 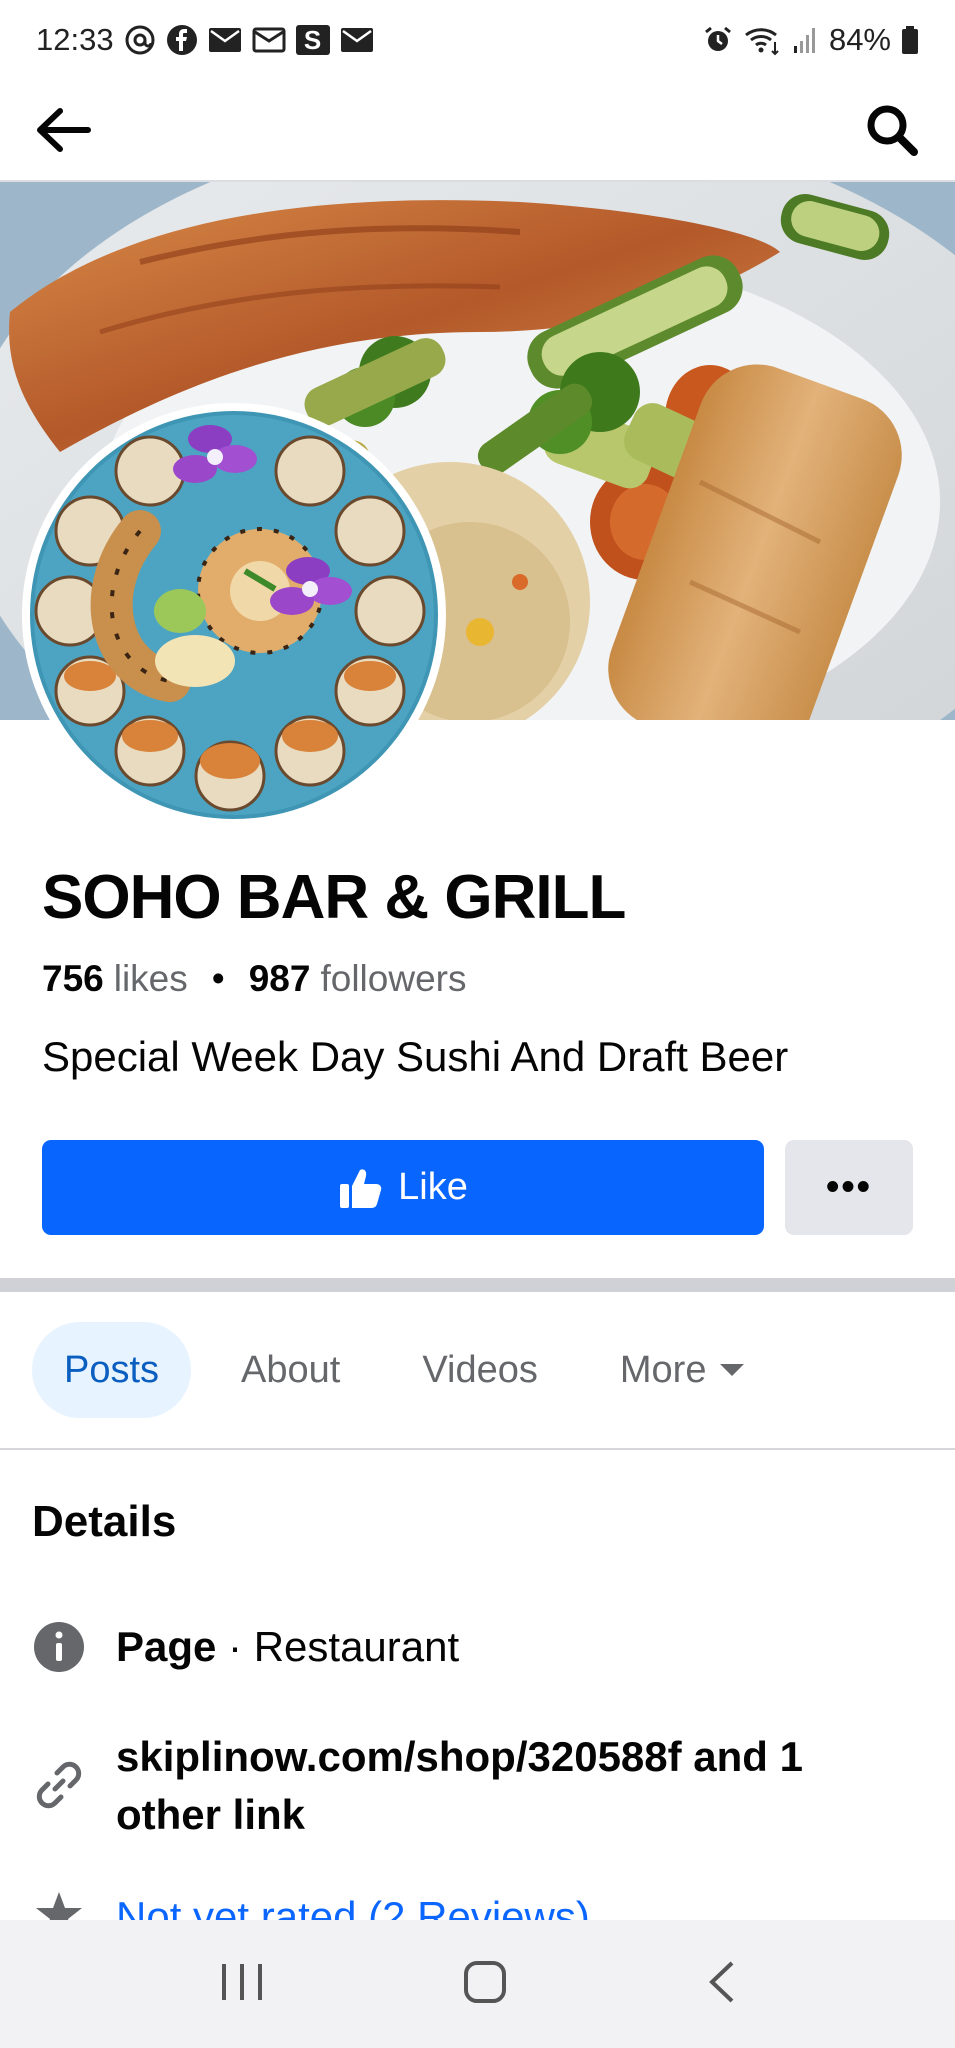 I want to click on detail-page-label: Page, so click(x=166, y=1646).